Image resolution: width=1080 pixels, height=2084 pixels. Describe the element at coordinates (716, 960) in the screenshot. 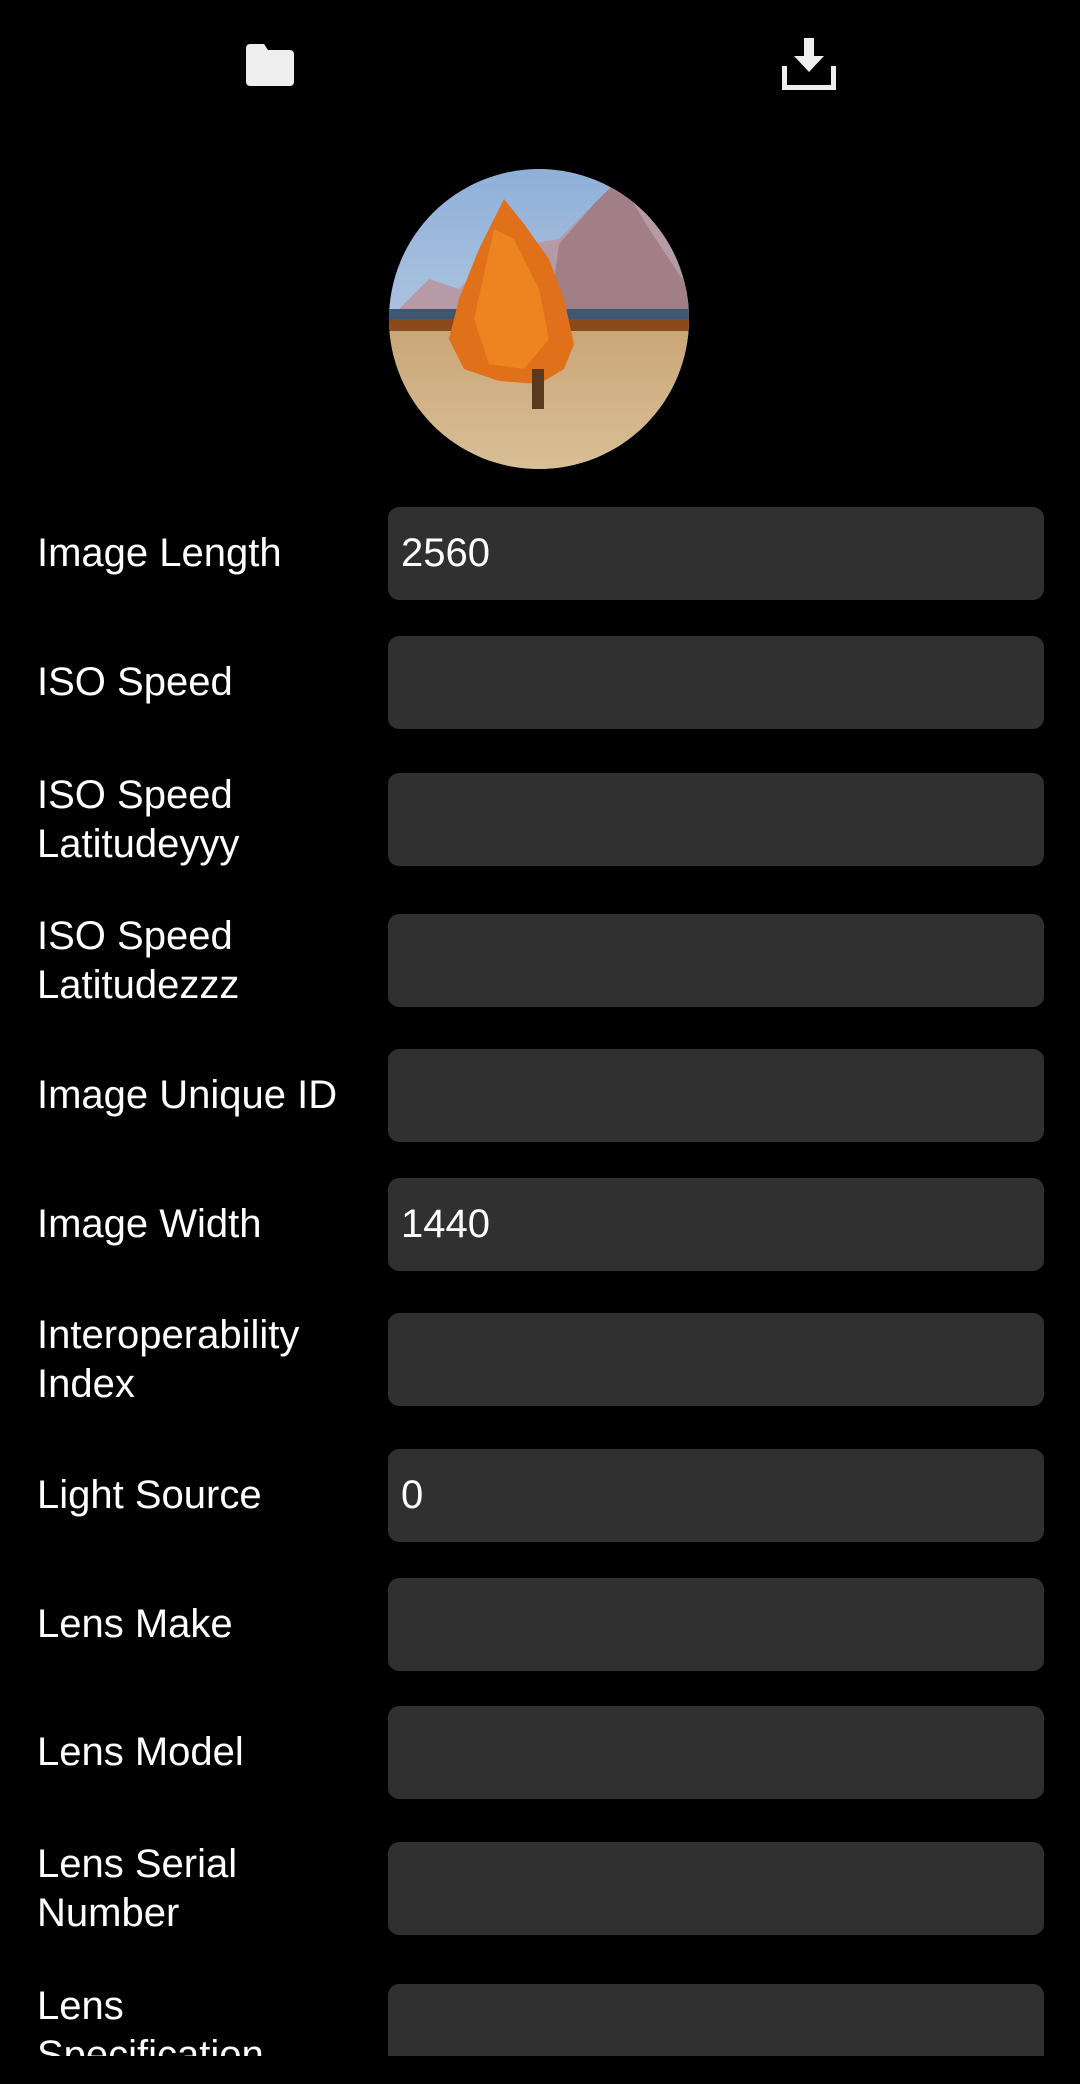

I see `iso-speed-latitudezzz-input` at that location.